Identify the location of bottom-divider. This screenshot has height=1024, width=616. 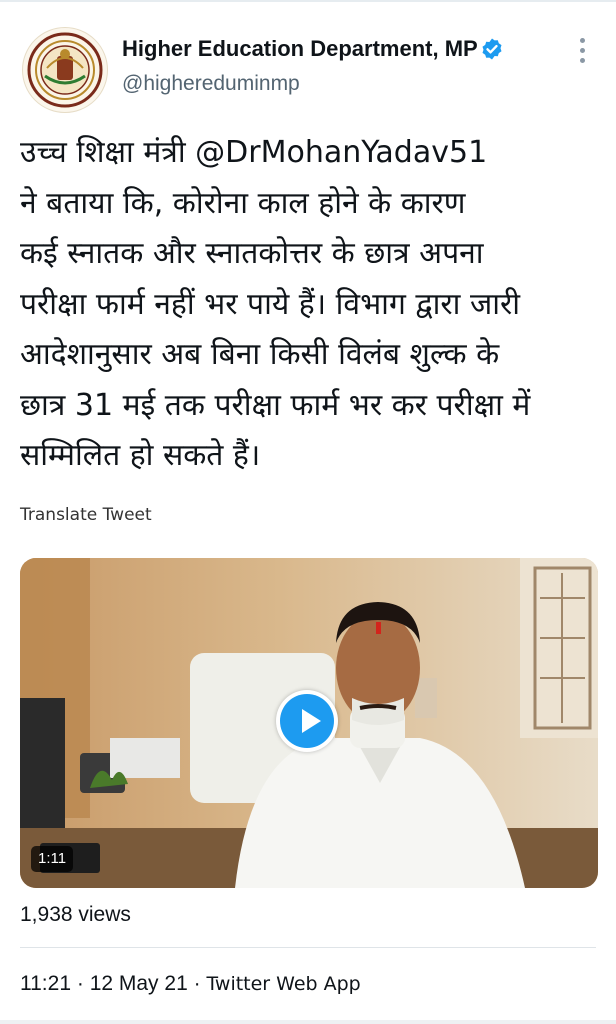
(308, 1022).